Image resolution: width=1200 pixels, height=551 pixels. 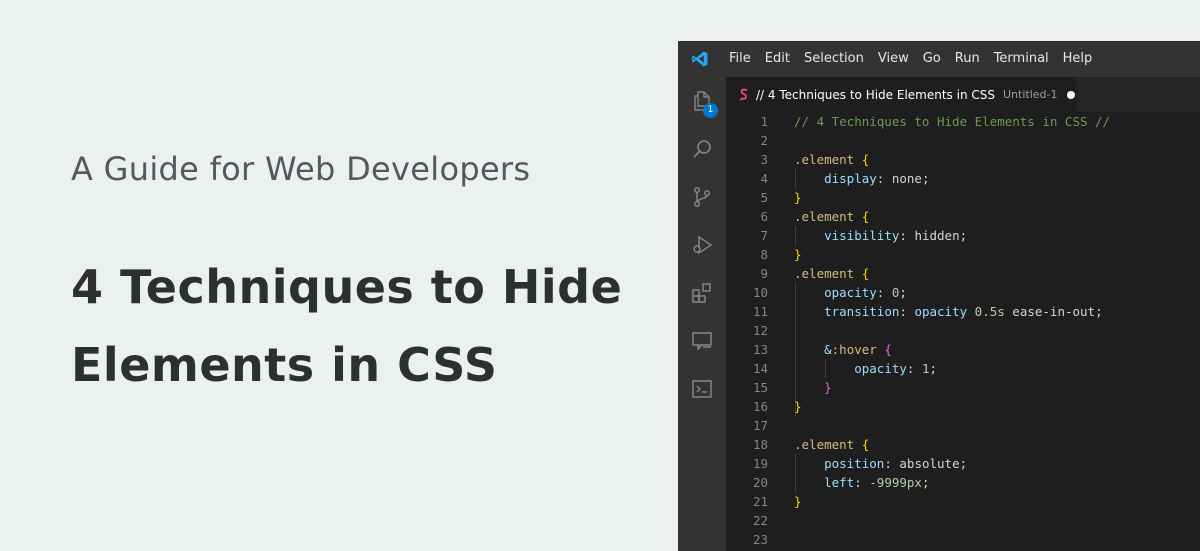 What do you see at coordinates (702, 245) in the screenshot?
I see `run-debug-icon` at bounding box center [702, 245].